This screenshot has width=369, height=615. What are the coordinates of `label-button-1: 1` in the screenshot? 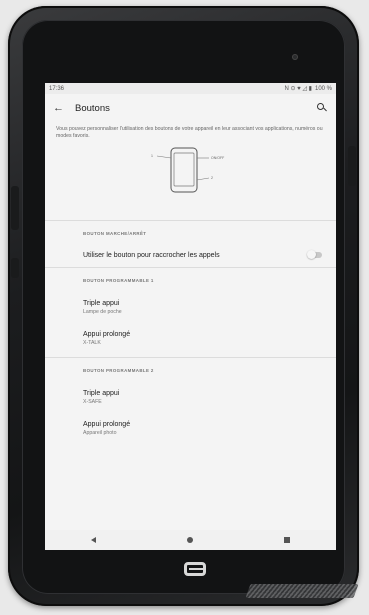 It's located at (152, 156).